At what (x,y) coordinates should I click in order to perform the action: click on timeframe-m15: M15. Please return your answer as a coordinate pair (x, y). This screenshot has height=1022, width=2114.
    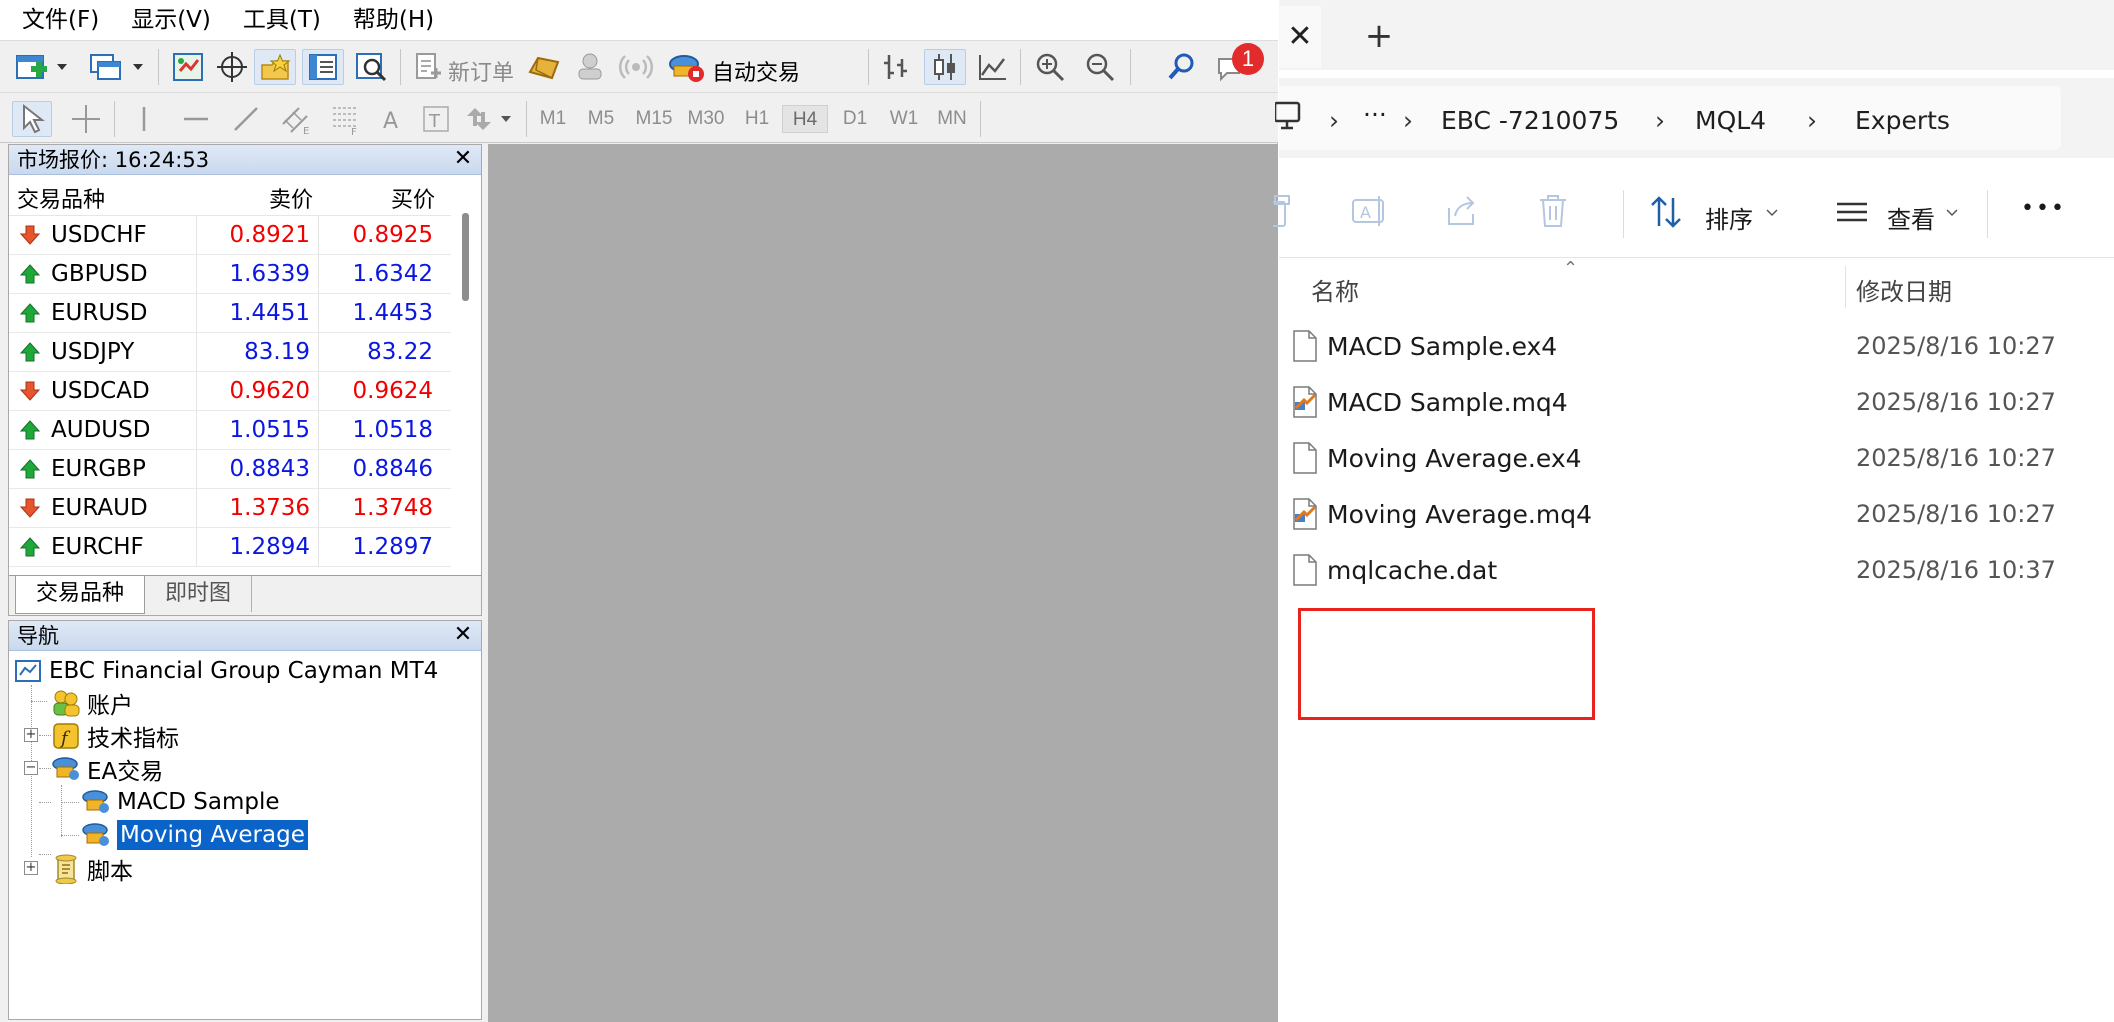
    Looking at the image, I should click on (654, 119).